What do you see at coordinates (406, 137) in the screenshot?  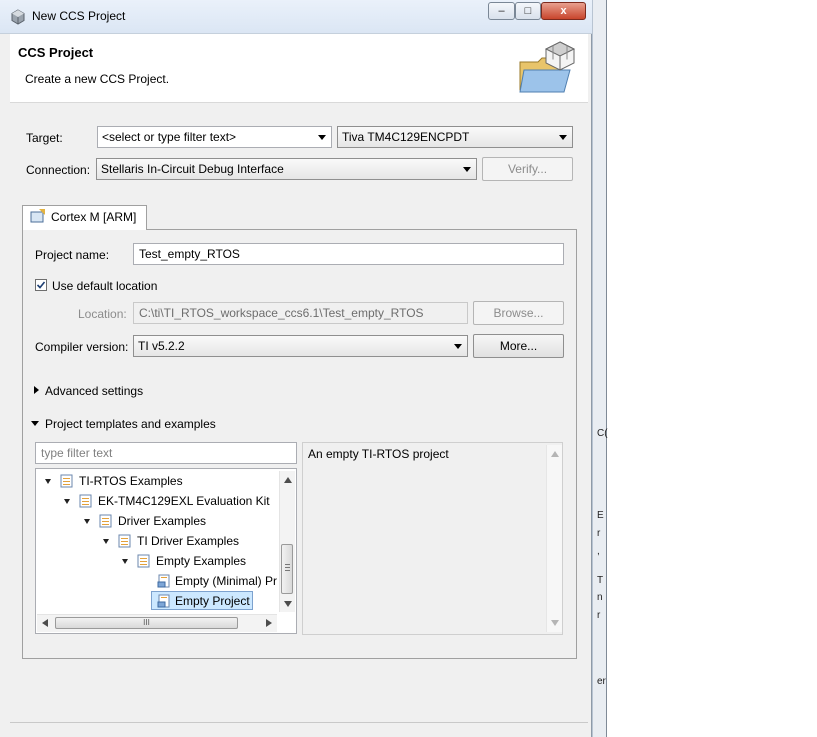 I see `target-device-value: Tiva TM4C129ENCPDT` at bounding box center [406, 137].